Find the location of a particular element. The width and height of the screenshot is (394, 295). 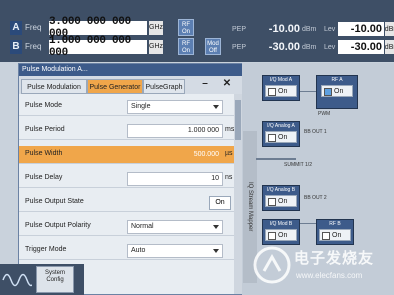

tab-pulse-generator: Pulse Generator is located at coordinates (115, 86).